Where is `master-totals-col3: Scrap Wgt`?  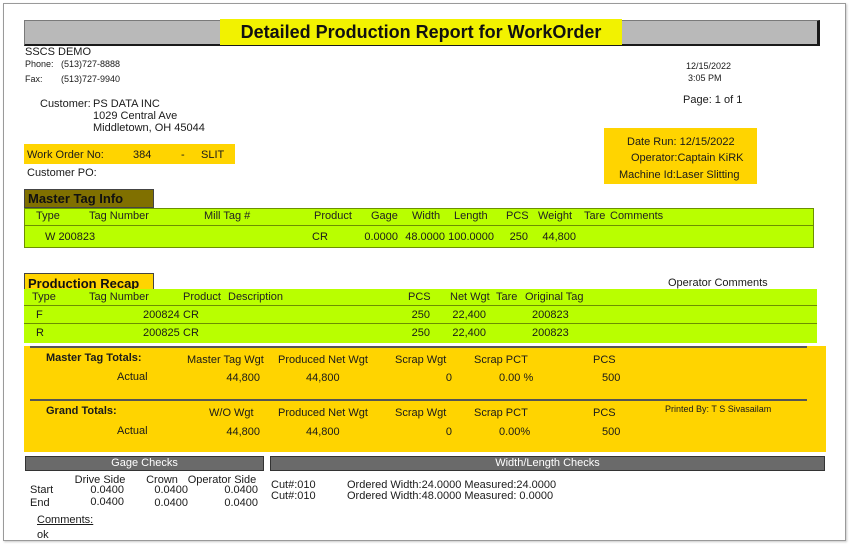 master-totals-col3: Scrap Wgt is located at coordinates (421, 360).